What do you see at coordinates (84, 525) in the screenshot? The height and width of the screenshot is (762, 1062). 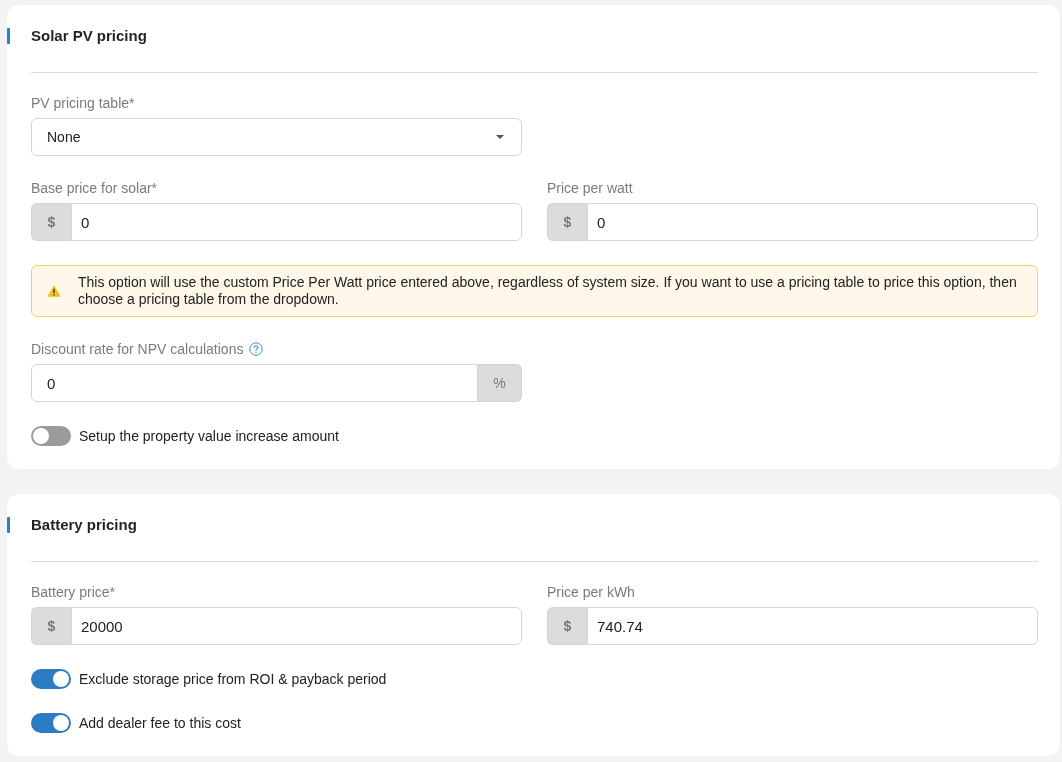 I see `section-title: Battery pricing` at bounding box center [84, 525].